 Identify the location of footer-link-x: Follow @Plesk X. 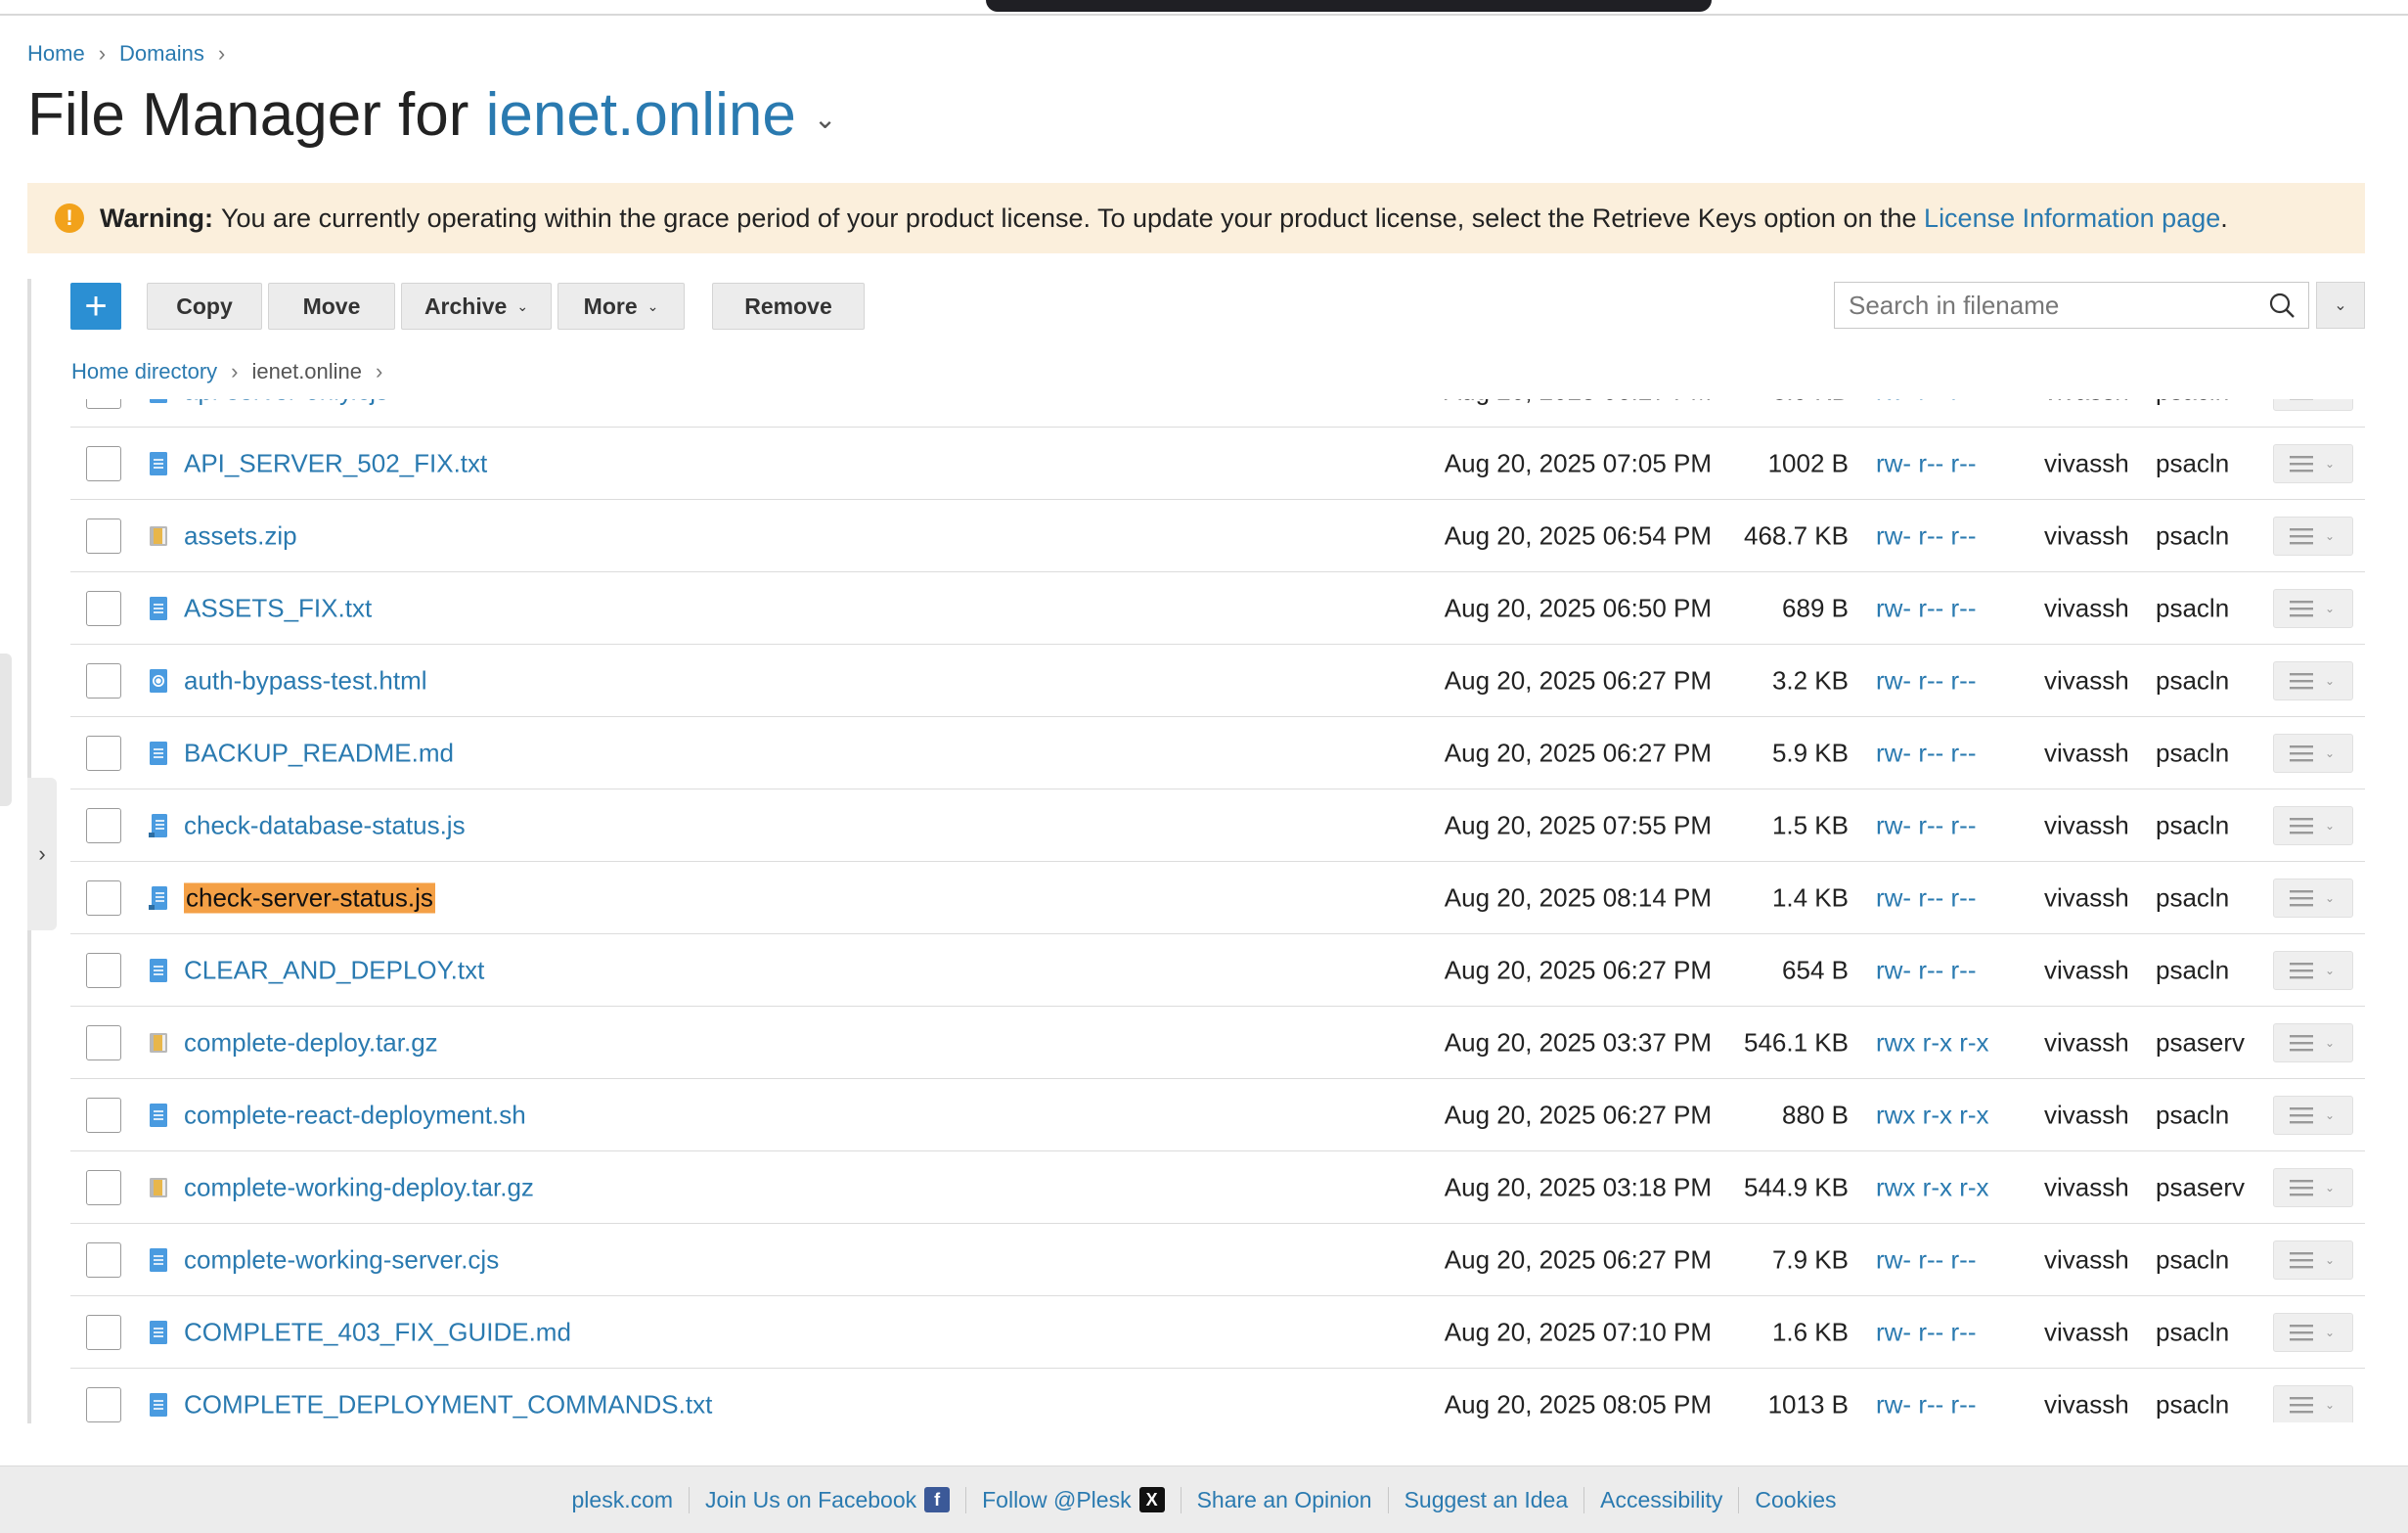
(1072, 1500).